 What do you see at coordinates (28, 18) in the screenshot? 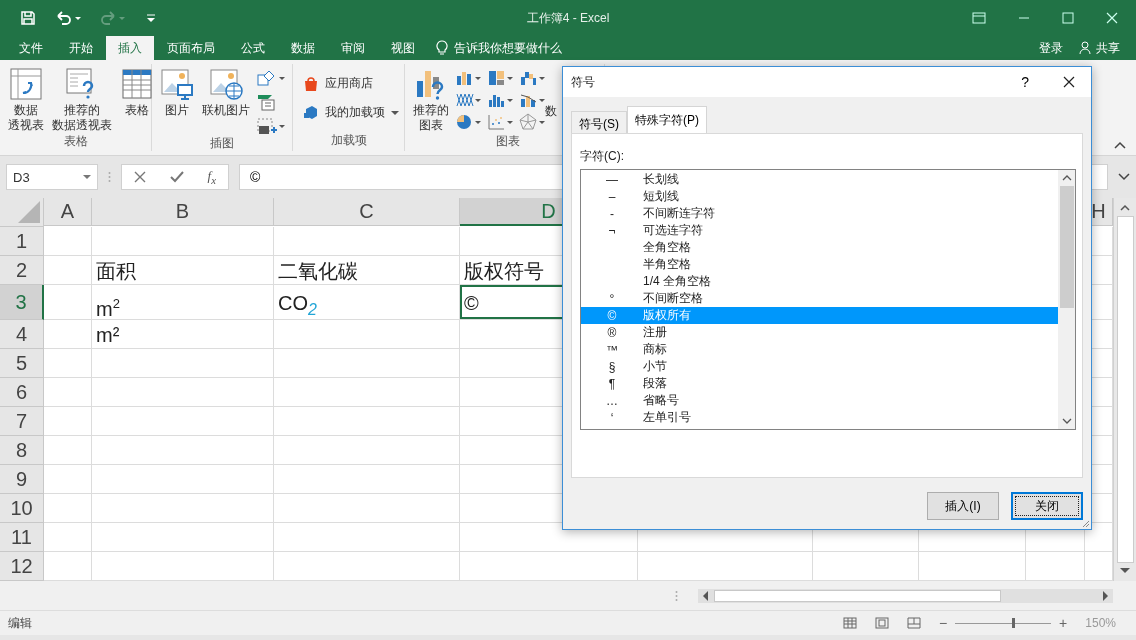
I see `save-icon` at bounding box center [28, 18].